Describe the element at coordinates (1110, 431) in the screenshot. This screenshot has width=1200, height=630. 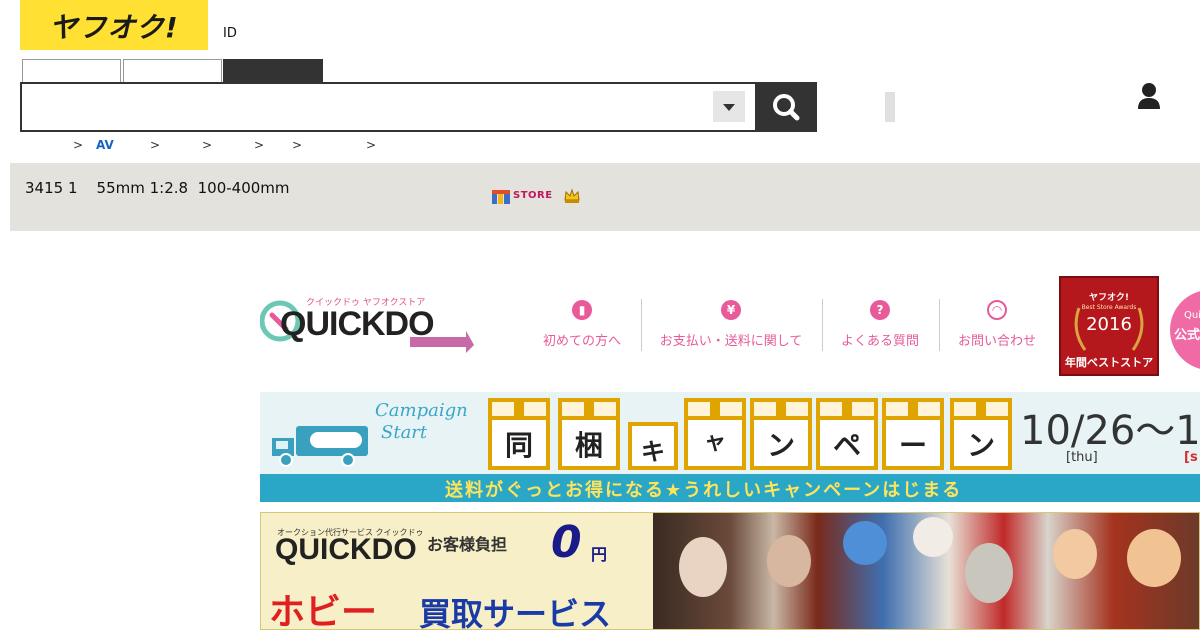
I see `campaign-dates: 10/26〜11/1` at that location.